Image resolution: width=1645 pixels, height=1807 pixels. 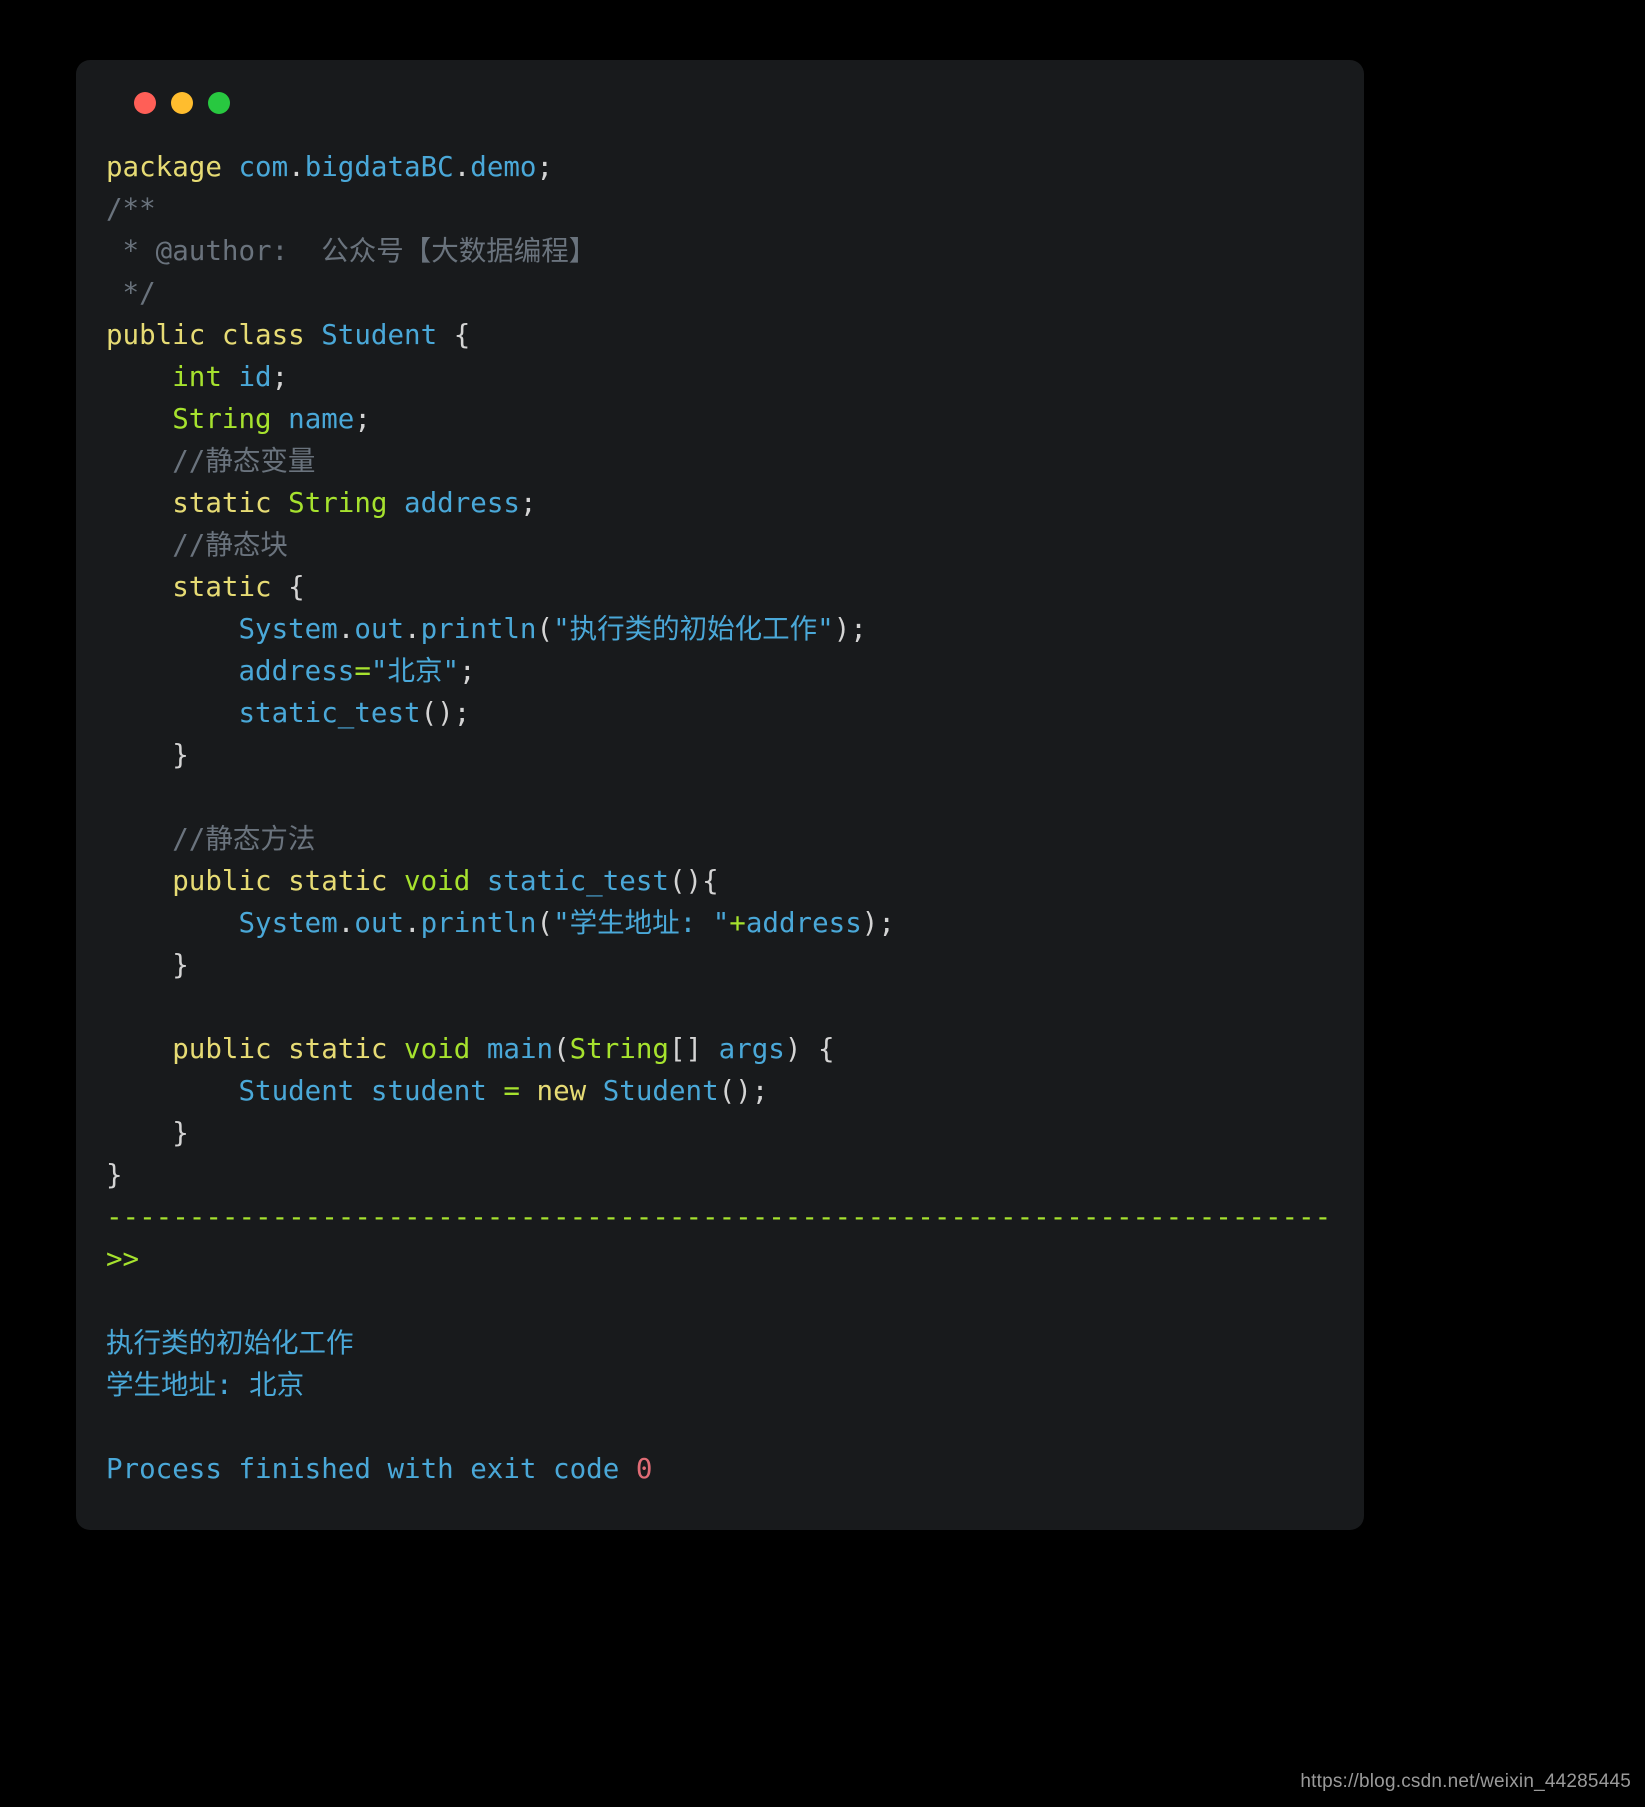 What do you see at coordinates (850, 629) in the screenshot?
I see `code-token: );` at bounding box center [850, 629].